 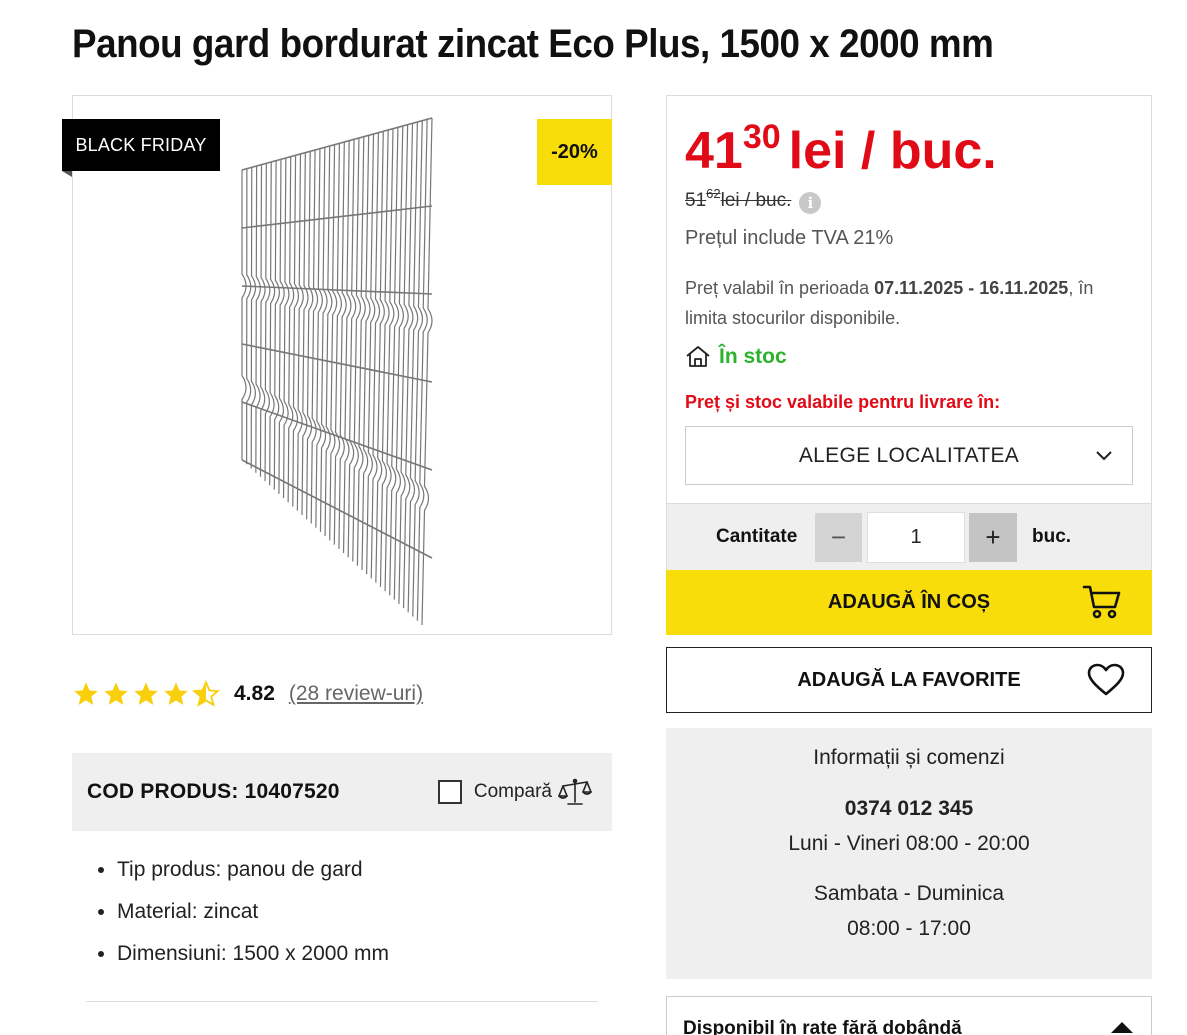 I want to click on compare-toggle: Compară, so click(x=514, y=792).